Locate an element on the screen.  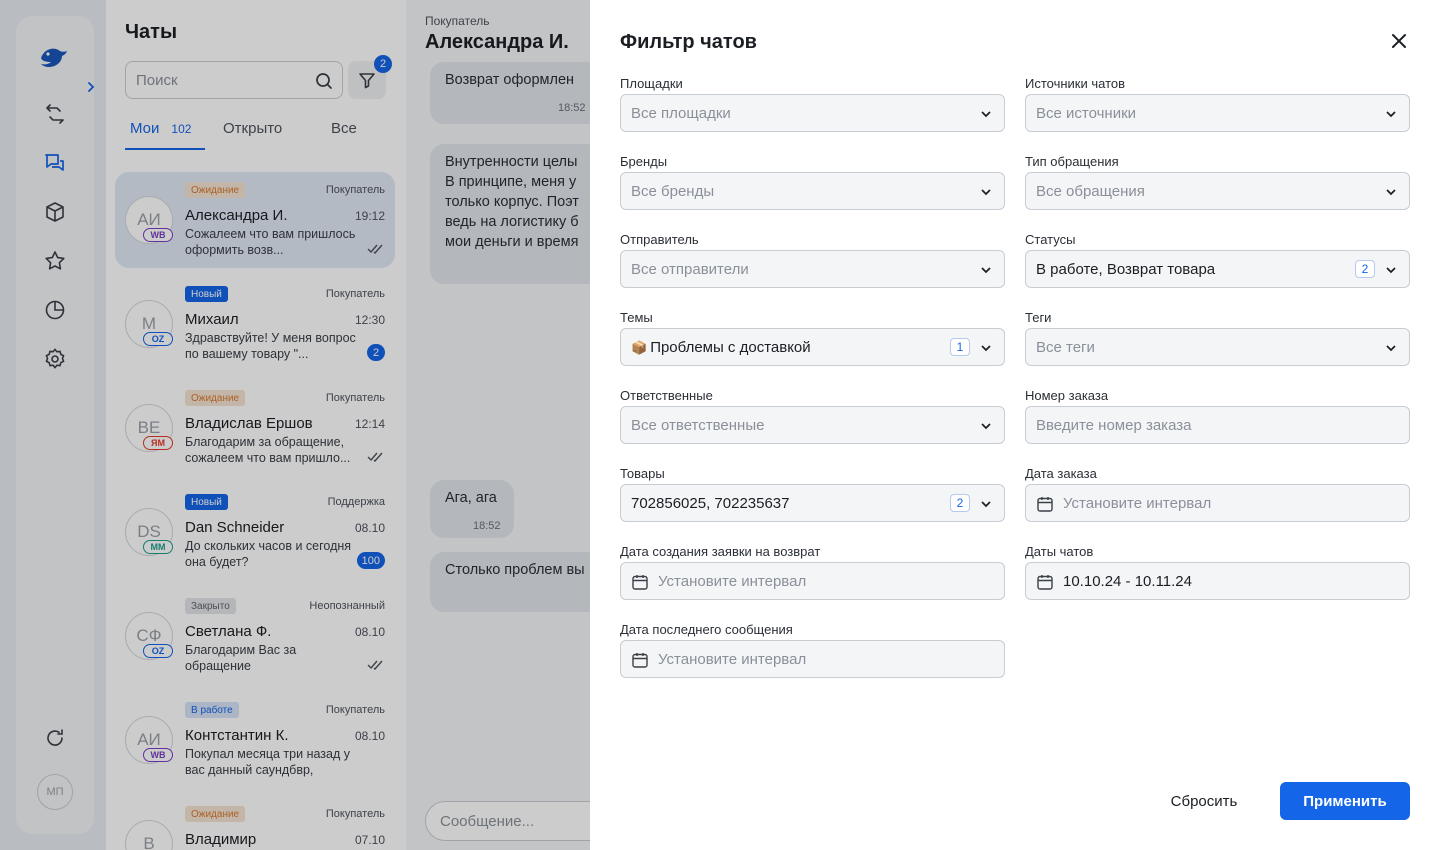
field-label: Площадки is located at coordinates (651, 83).